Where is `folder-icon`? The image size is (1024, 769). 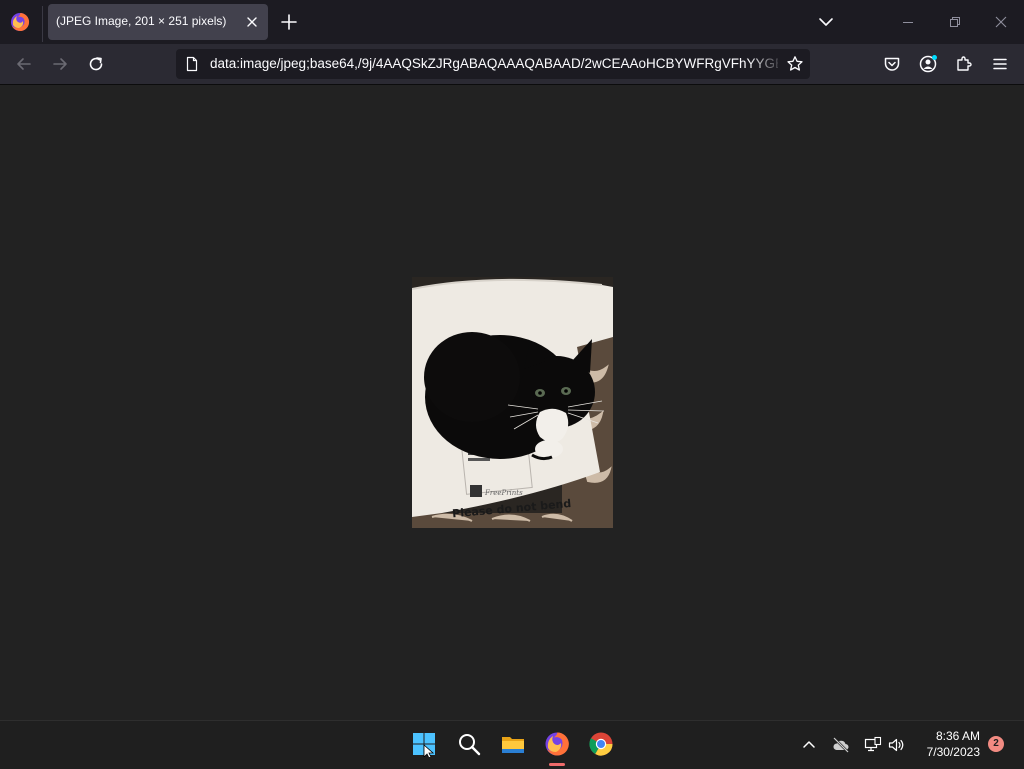 folder-icon is located at coordinates (513, 744).